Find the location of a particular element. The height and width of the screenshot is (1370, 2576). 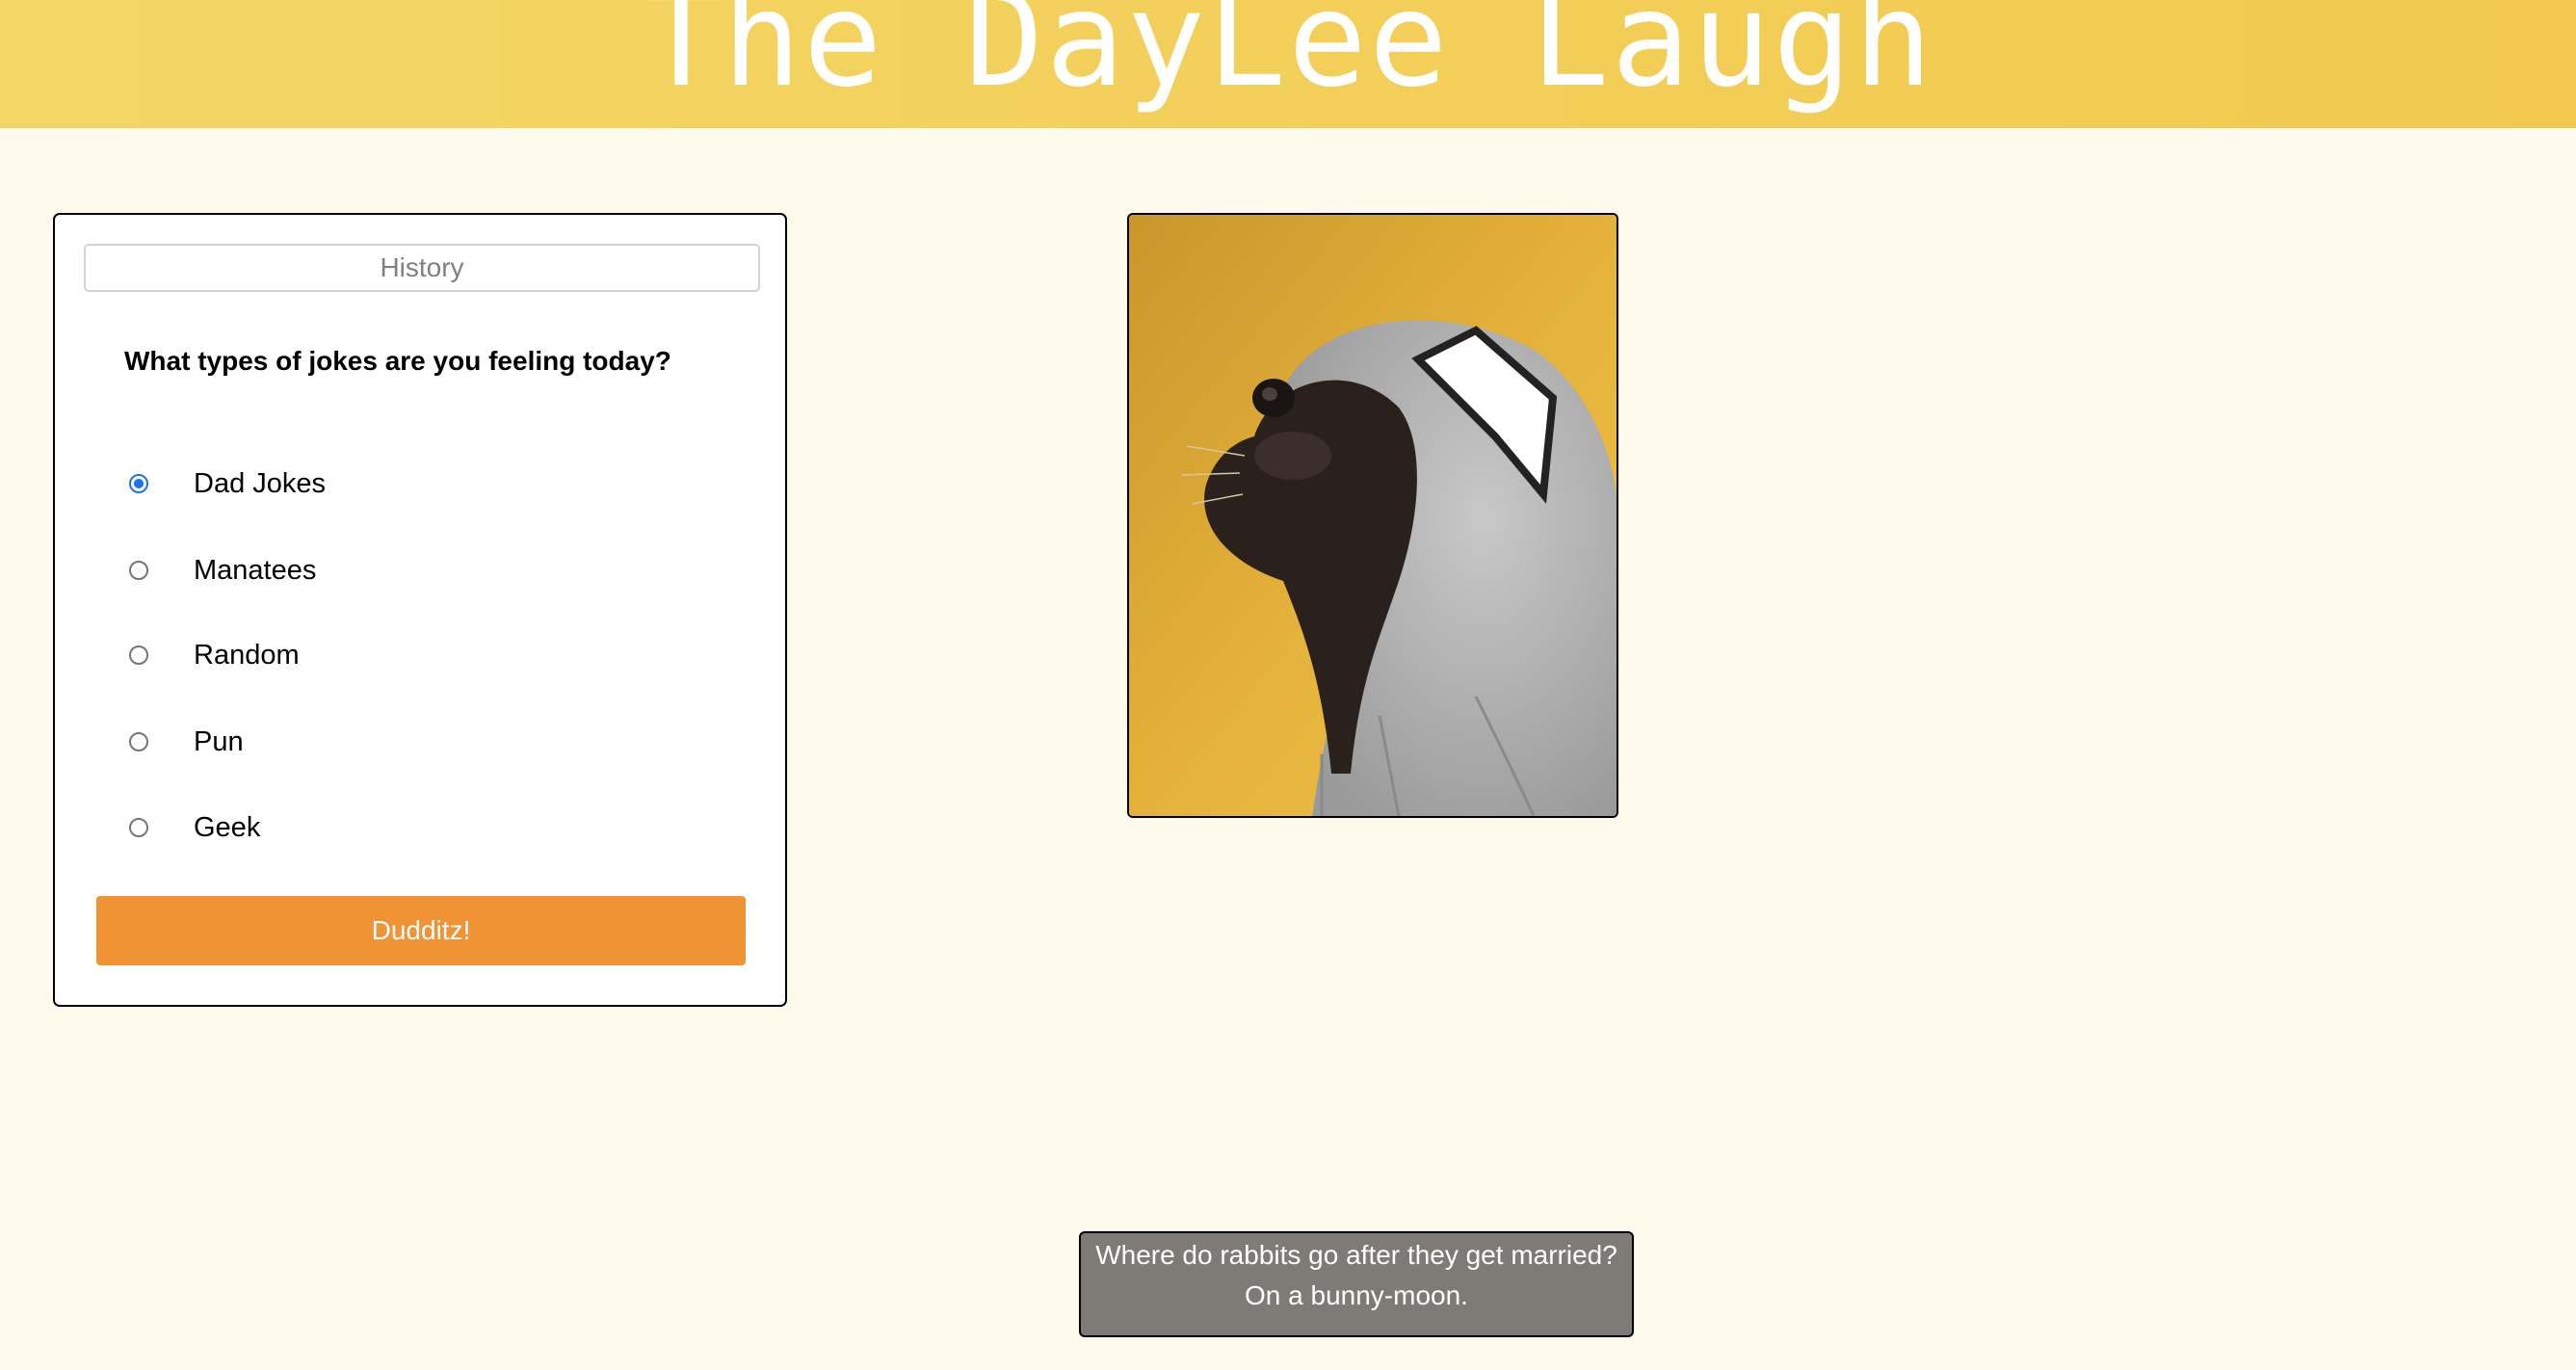

radio-random is located at coordinates (138, 655).